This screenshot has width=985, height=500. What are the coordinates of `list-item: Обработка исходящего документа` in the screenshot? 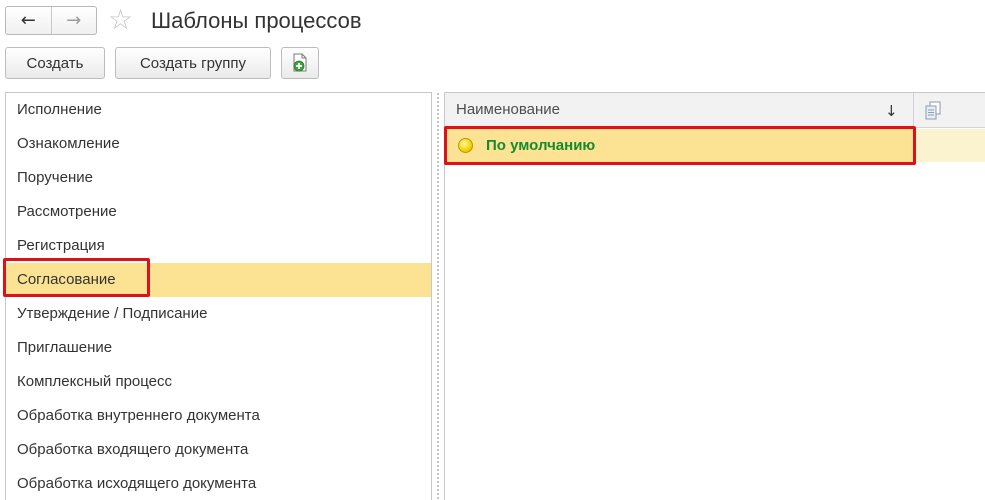 It's located at (218, 483).